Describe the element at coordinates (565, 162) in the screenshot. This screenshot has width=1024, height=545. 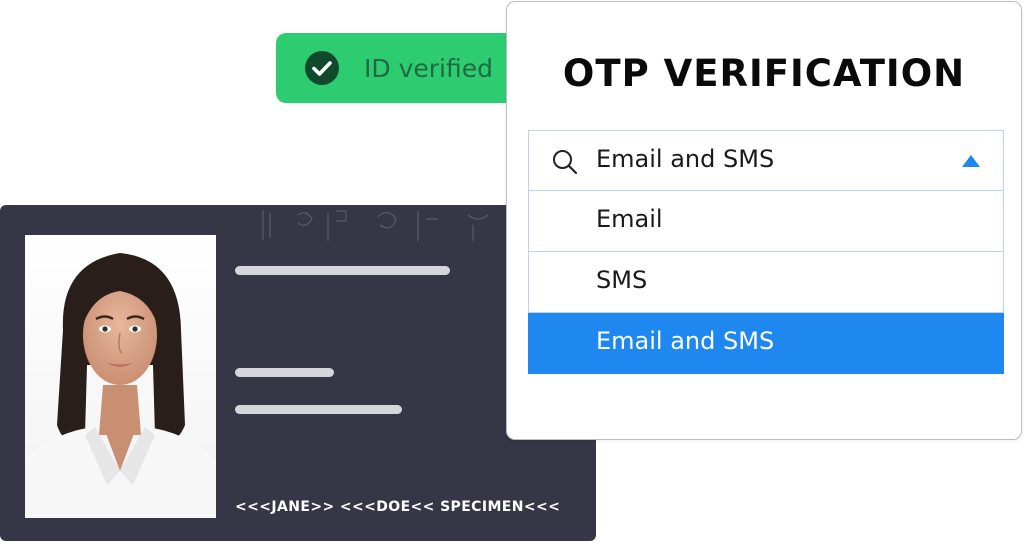
I see `search-icon` at that location.